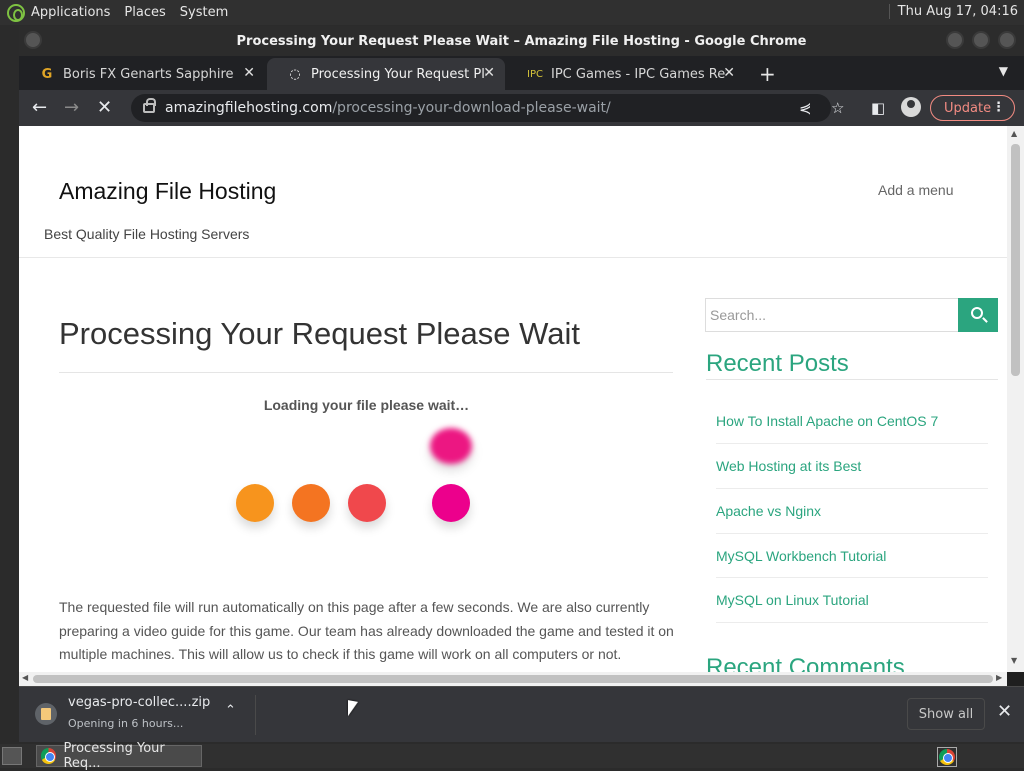 The width and height of the screenshot is (1024, 771). Describe the element at coordinates (46, 714) in the screenshot. I see `zip-file-icon` at that location.